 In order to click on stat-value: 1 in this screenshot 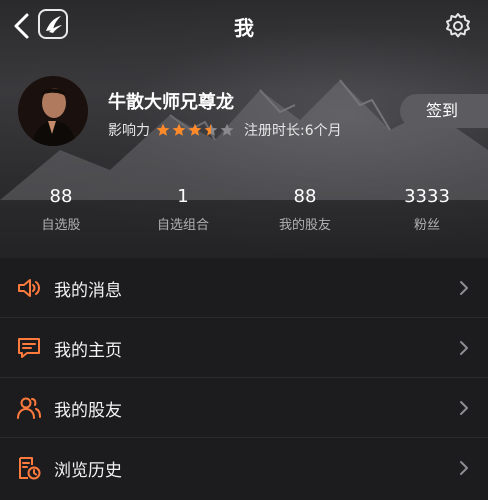, I will do `click(183, 196)`.